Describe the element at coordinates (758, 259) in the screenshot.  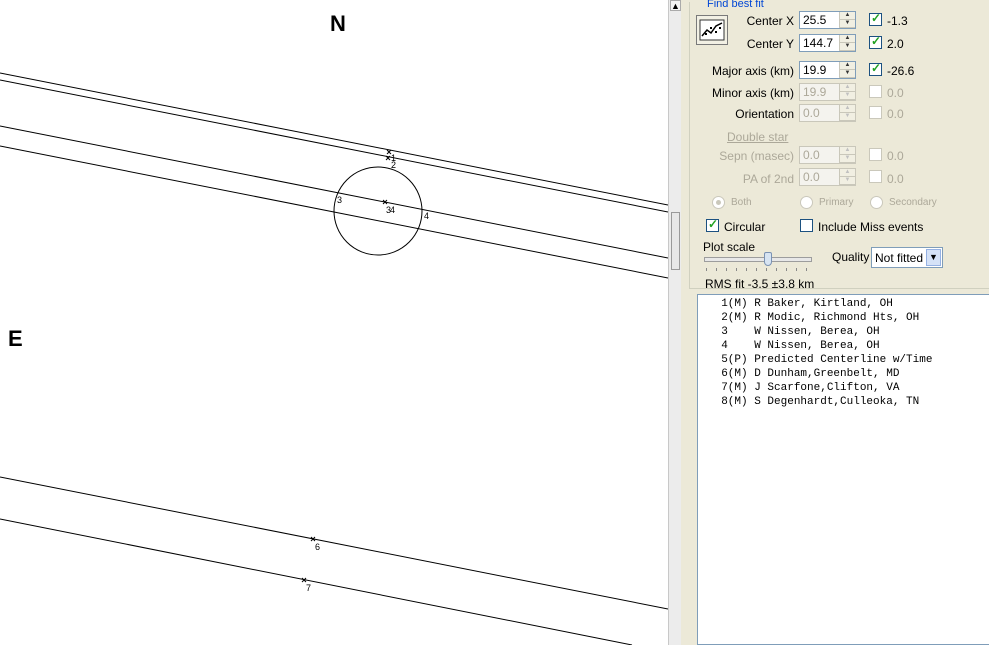
I see `plot-scale-slider` at that location.